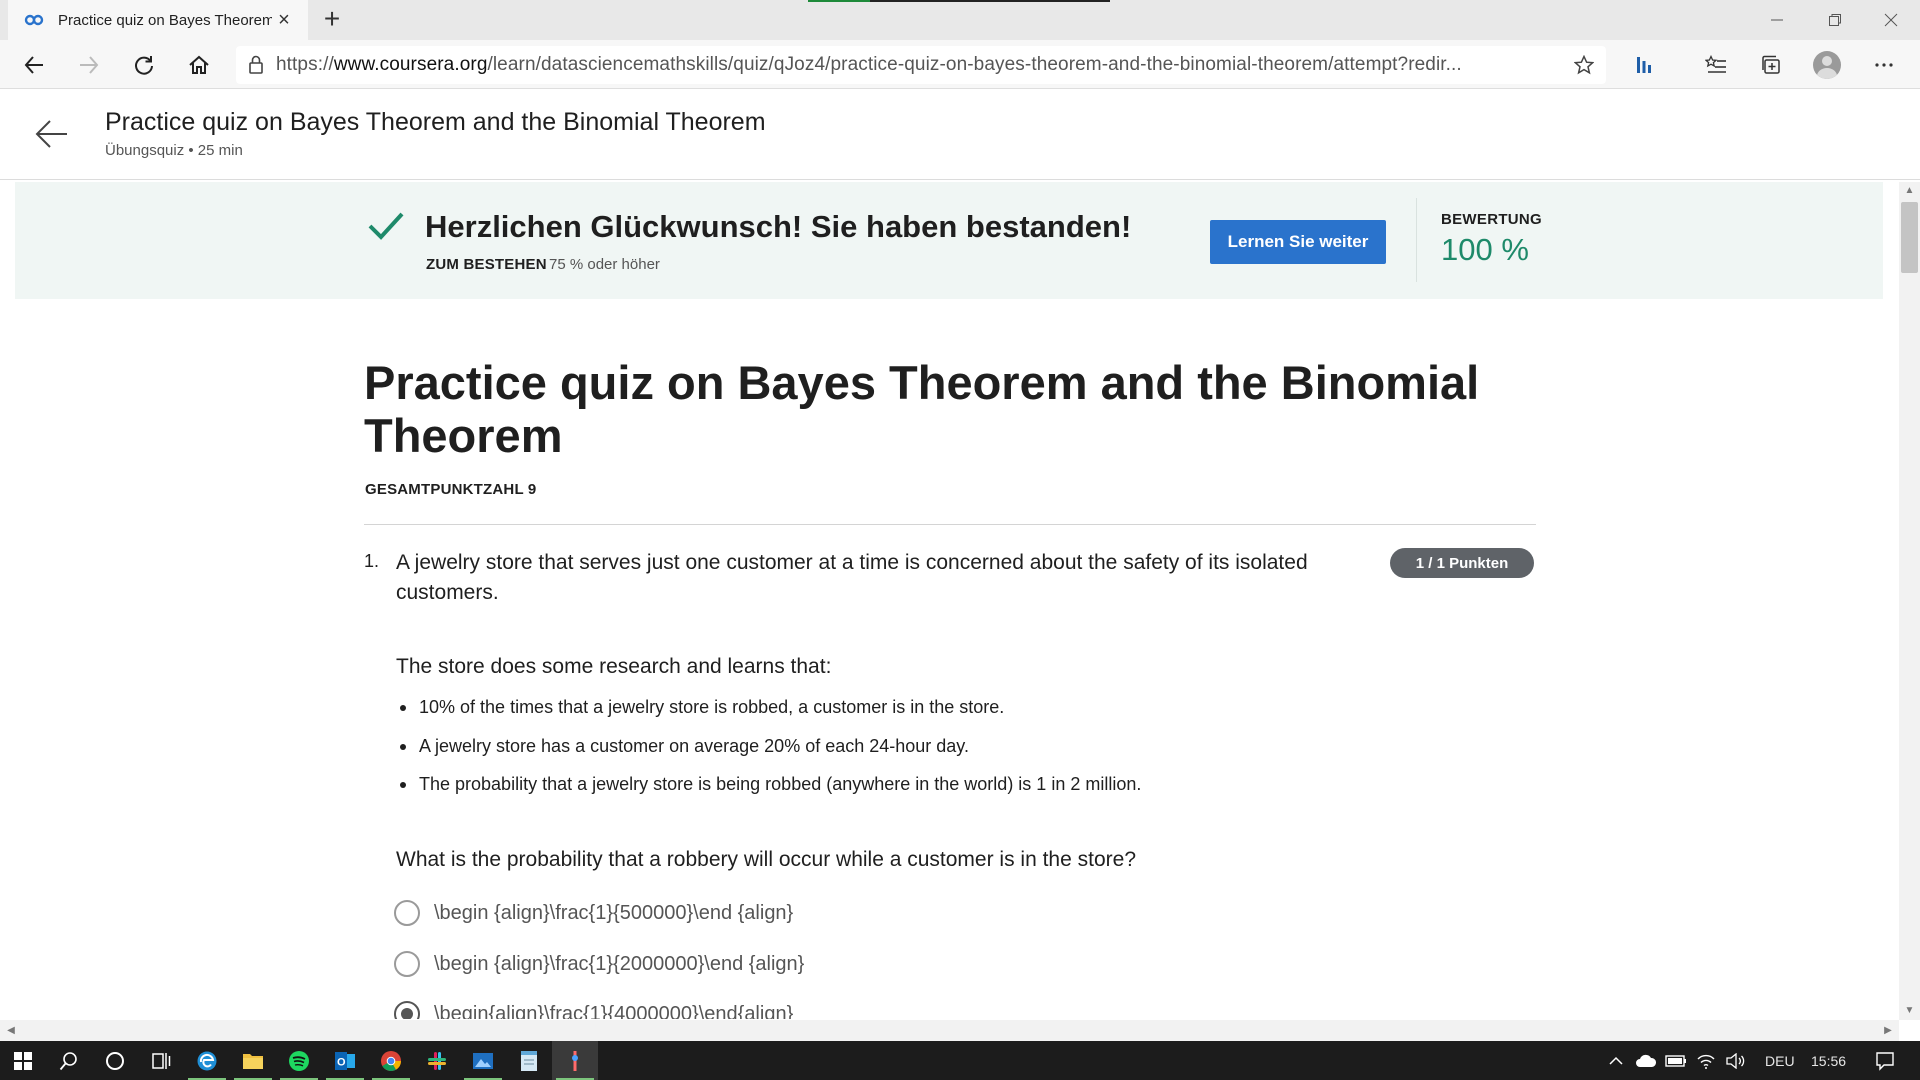 The width and height of the screenshot is (1920, 1080). What do you see at coordinates (1780, 1060) in the screenshot?
I see `input-language: DEU` at bounding box center [1780, 1060].